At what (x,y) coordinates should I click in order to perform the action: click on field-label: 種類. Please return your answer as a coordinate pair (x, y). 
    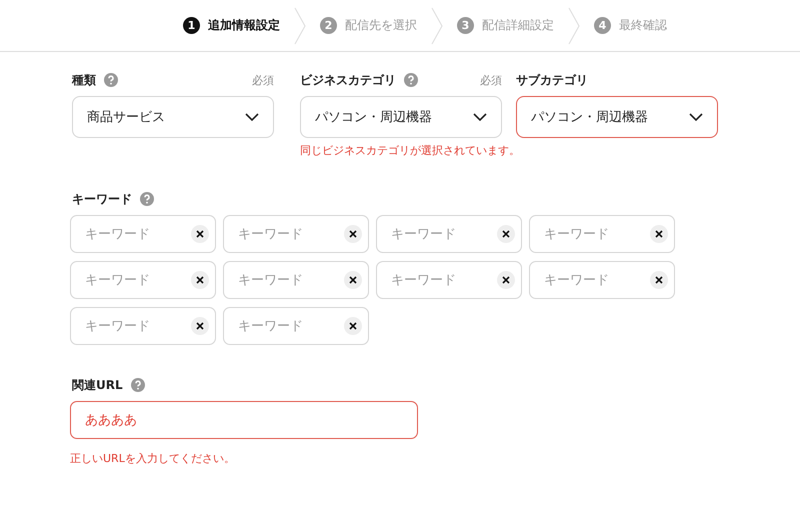
    Looking at the image, I should click on (84, 80).